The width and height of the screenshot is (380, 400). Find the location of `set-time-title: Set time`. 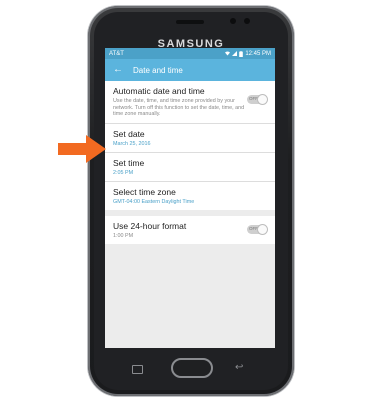

set-time-title: Set time is located at coordinates (129, 162).